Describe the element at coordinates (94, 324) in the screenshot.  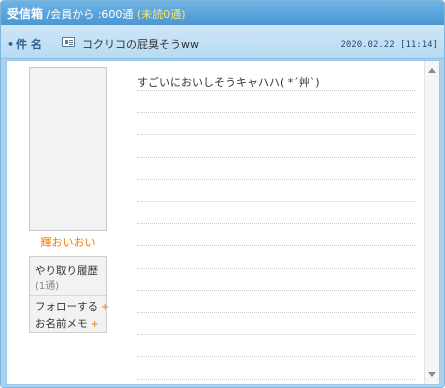
I see `memo-plus-icon: +` at that location.